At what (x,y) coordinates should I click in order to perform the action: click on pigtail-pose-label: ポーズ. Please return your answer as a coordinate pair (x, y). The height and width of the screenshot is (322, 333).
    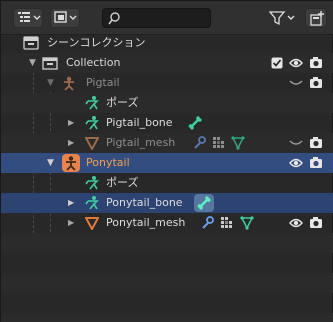
    Looking at the image, I should click on (122, 102).